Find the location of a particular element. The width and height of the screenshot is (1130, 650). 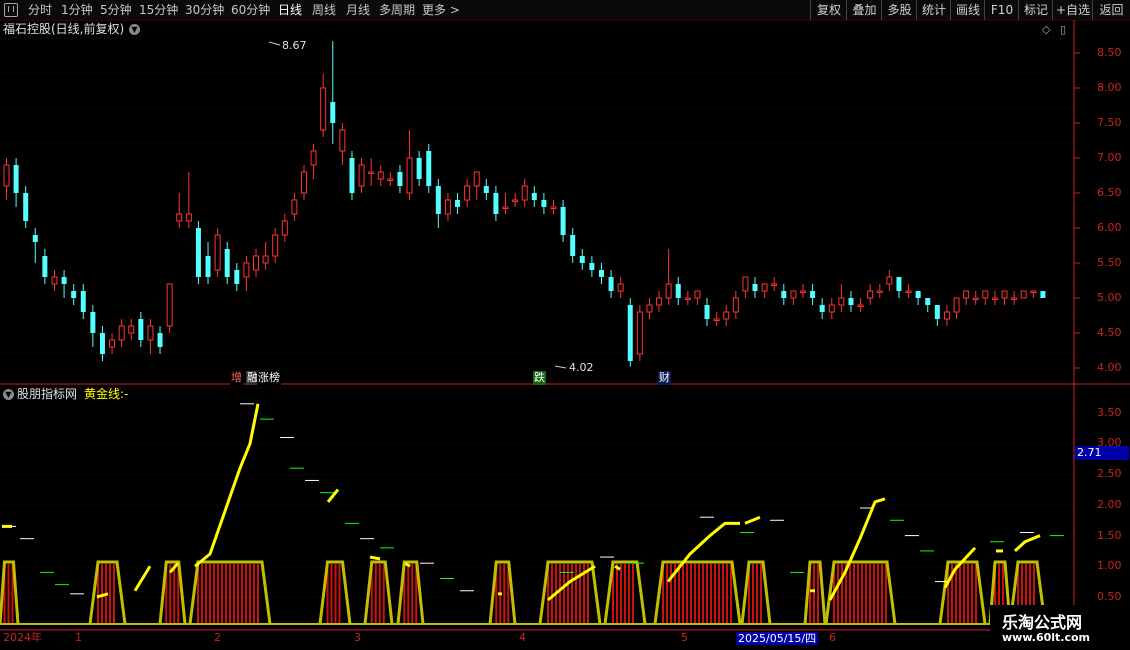

y-tick: 8.50 is located at coordinates (1109, 52).